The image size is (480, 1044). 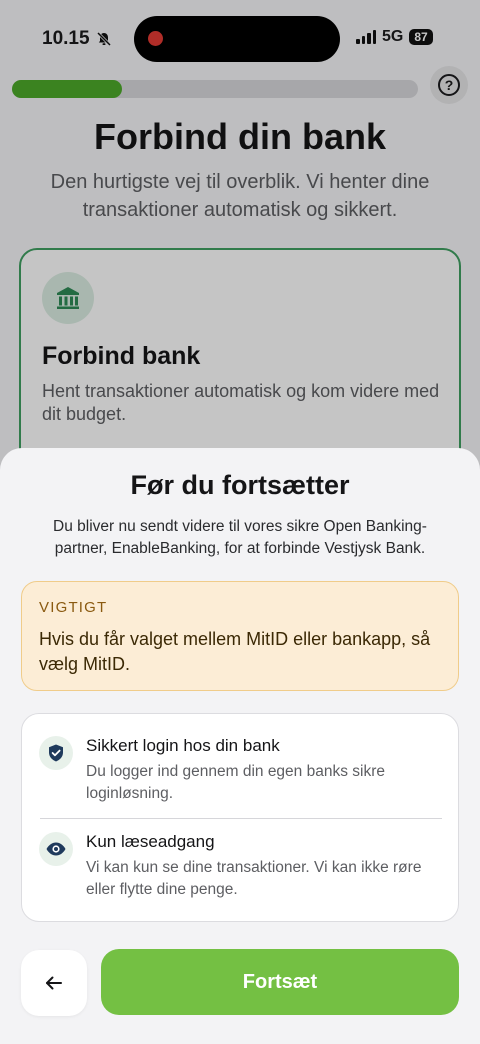 I want to click on eye-icon, so click(x=56, y=849).